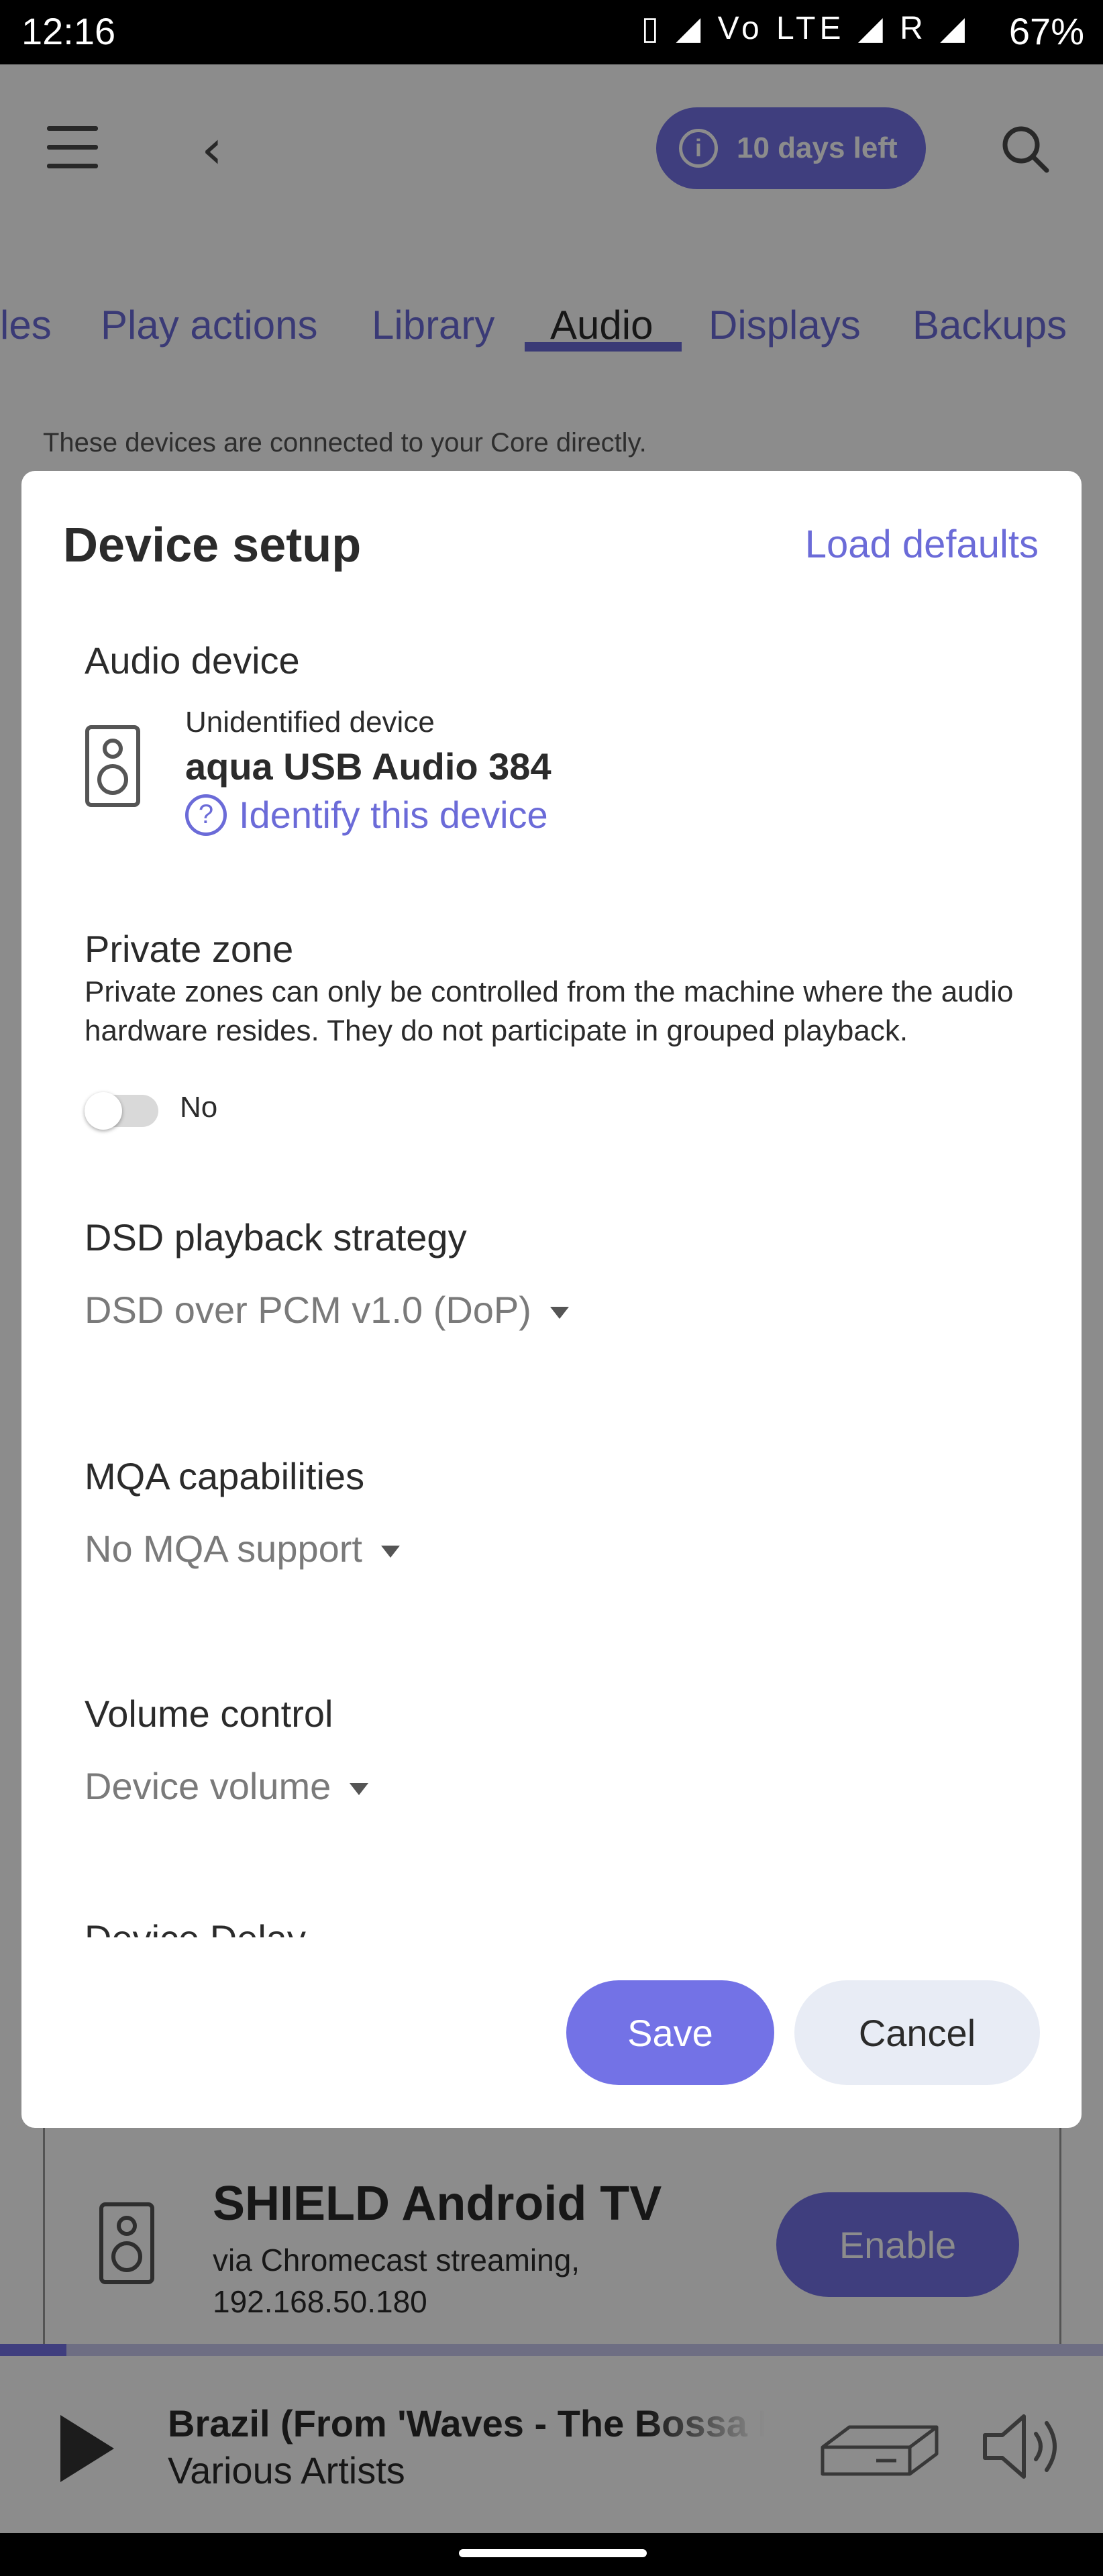  Describe the element at coordinates (209, 1714) in the screenshot. I see `volume-control-label: Volume control` at that location.